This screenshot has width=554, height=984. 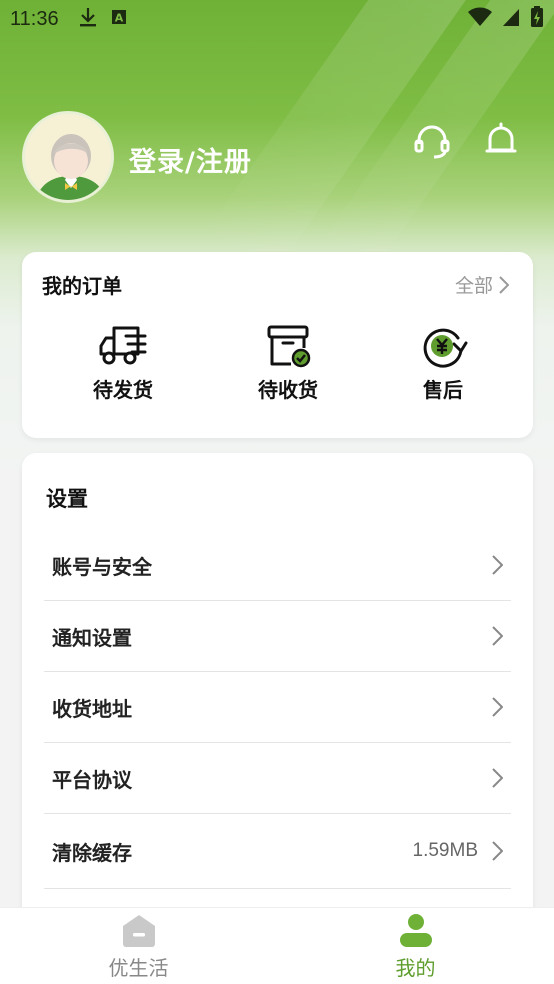 I want to click on orders-all-label: 全部, so click(x=473, y=286).